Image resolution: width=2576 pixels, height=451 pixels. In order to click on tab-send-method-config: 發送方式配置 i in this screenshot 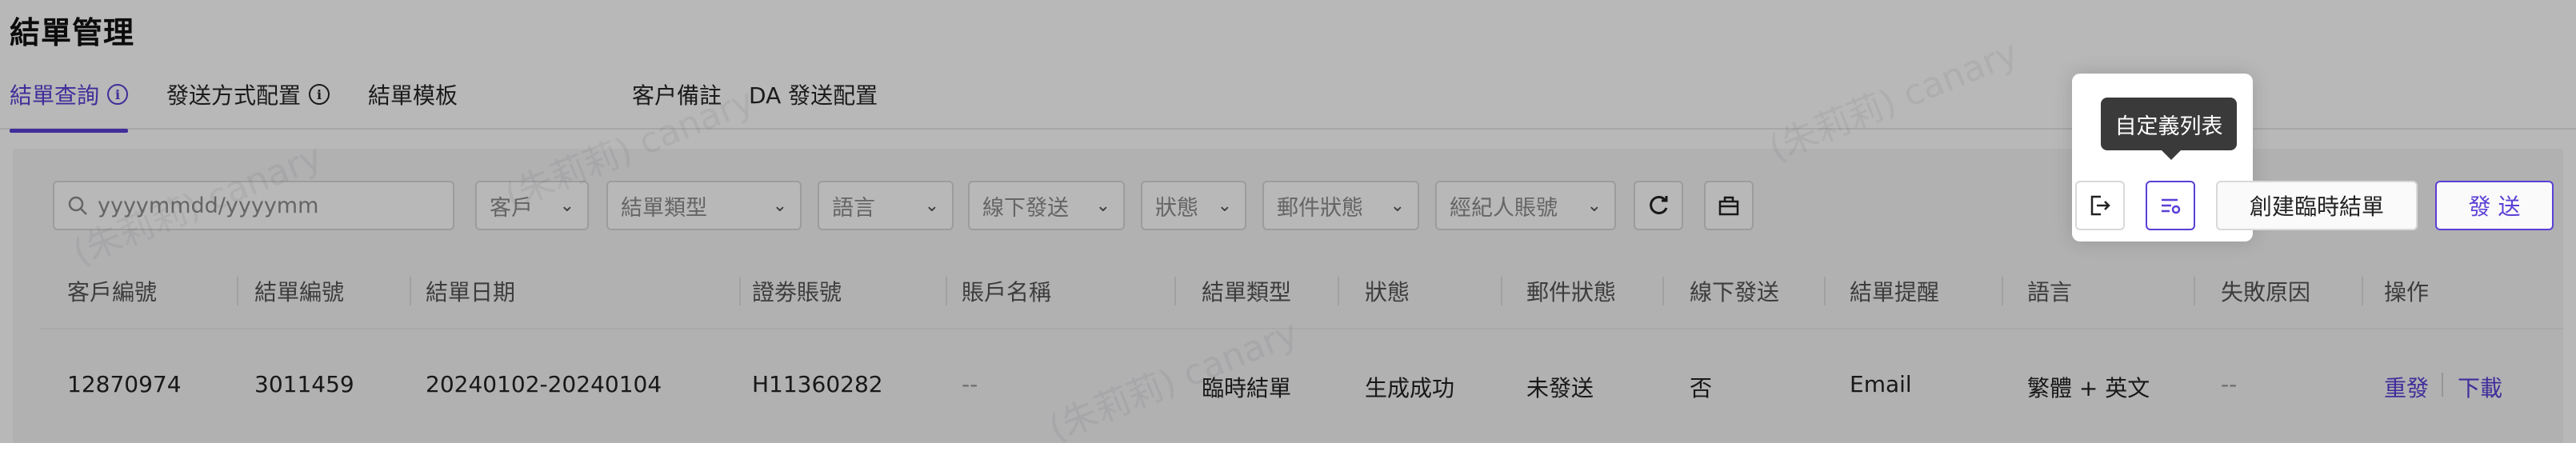, I will do `click(248, 94)`.